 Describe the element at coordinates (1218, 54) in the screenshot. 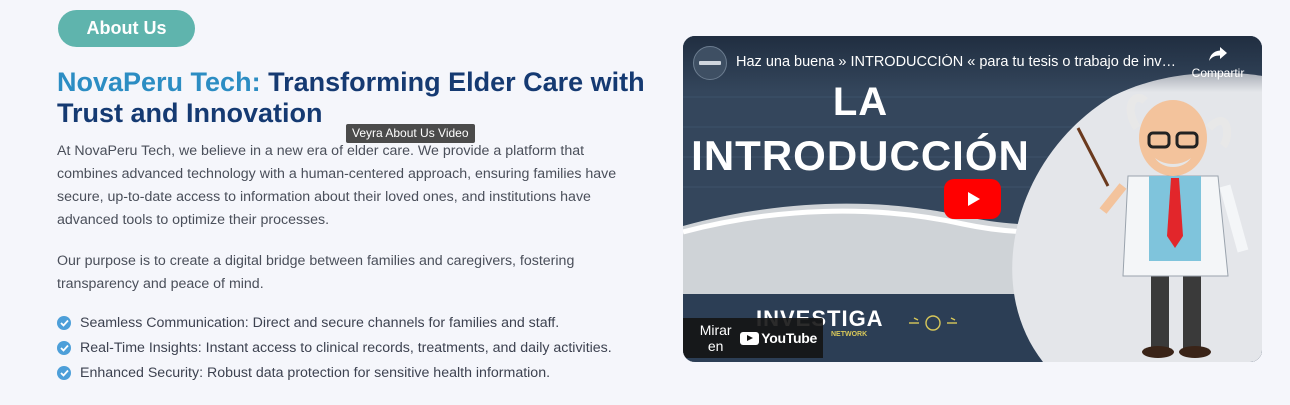

I see `share-arrow-icon` at that location.